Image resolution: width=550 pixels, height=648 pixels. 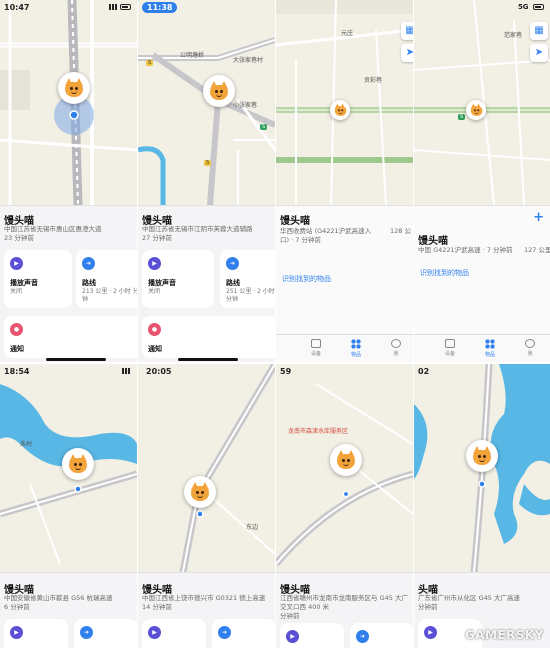 I want to click on tab-bar: 设备 物品 我, so click(x=482, y=348).